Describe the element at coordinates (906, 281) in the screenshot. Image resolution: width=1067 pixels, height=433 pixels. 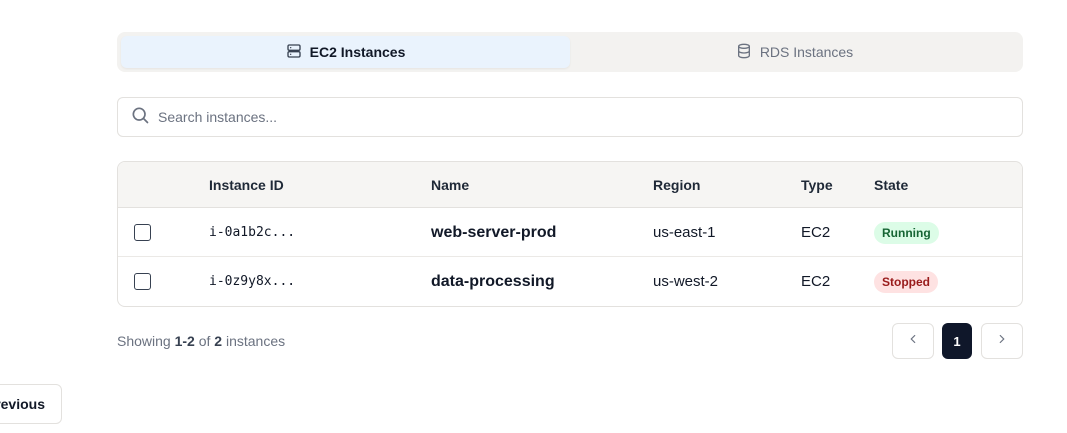
I see `status-badge: Stopped` at that location.